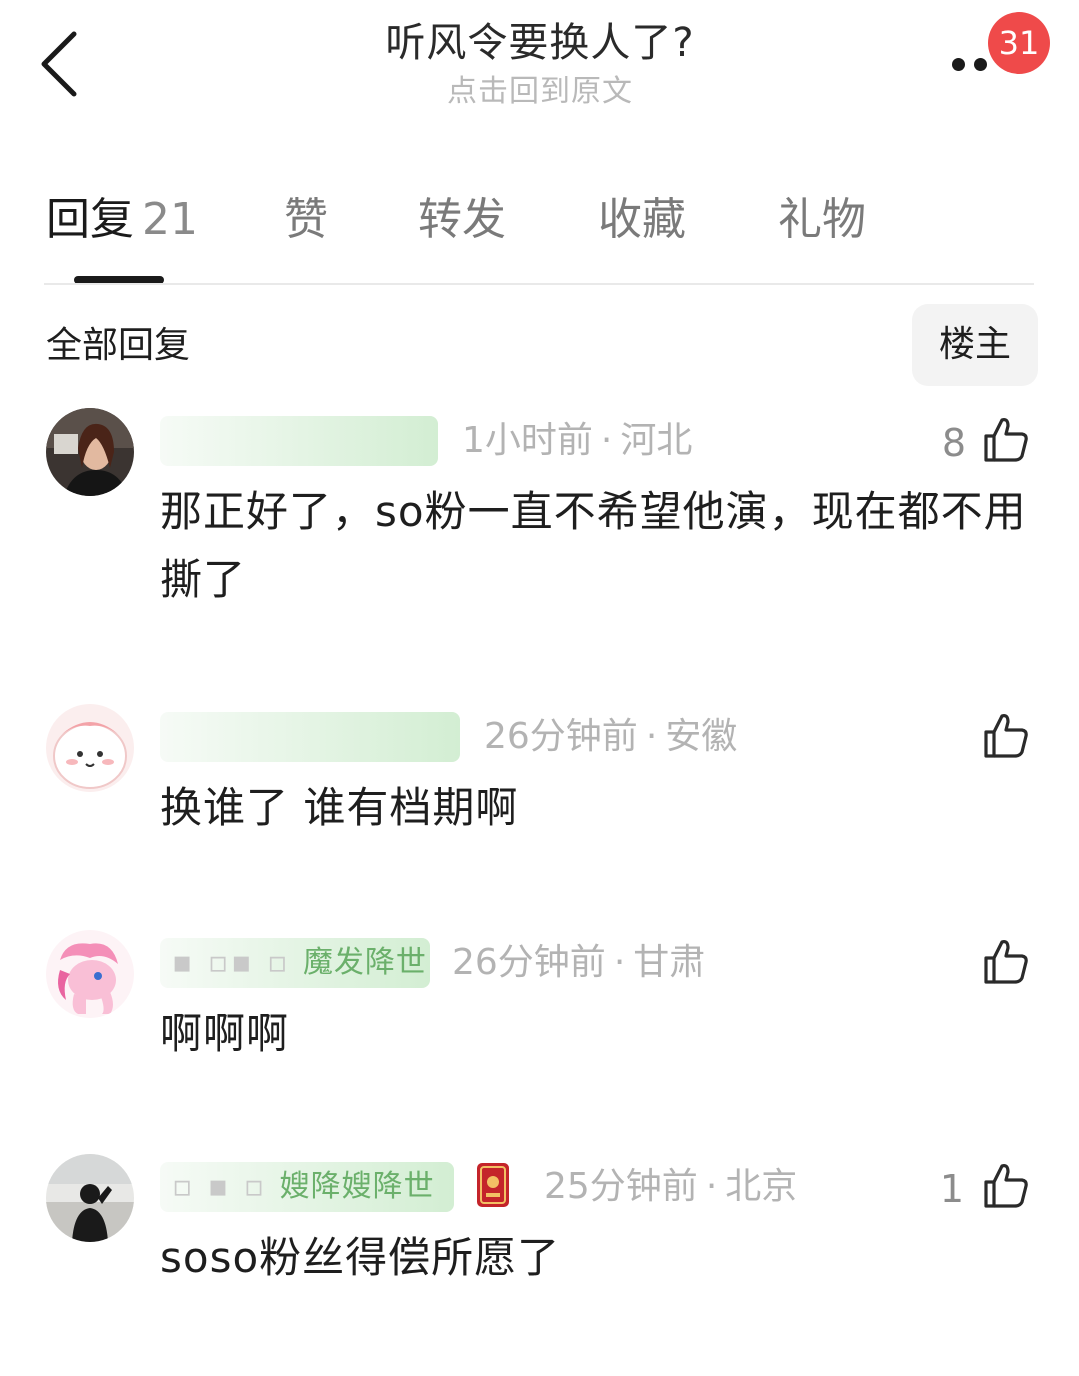  What do you see at coordinates (953, 443) in the screenshot?
I see `like-count: 8` at bounding box center [953, 443].